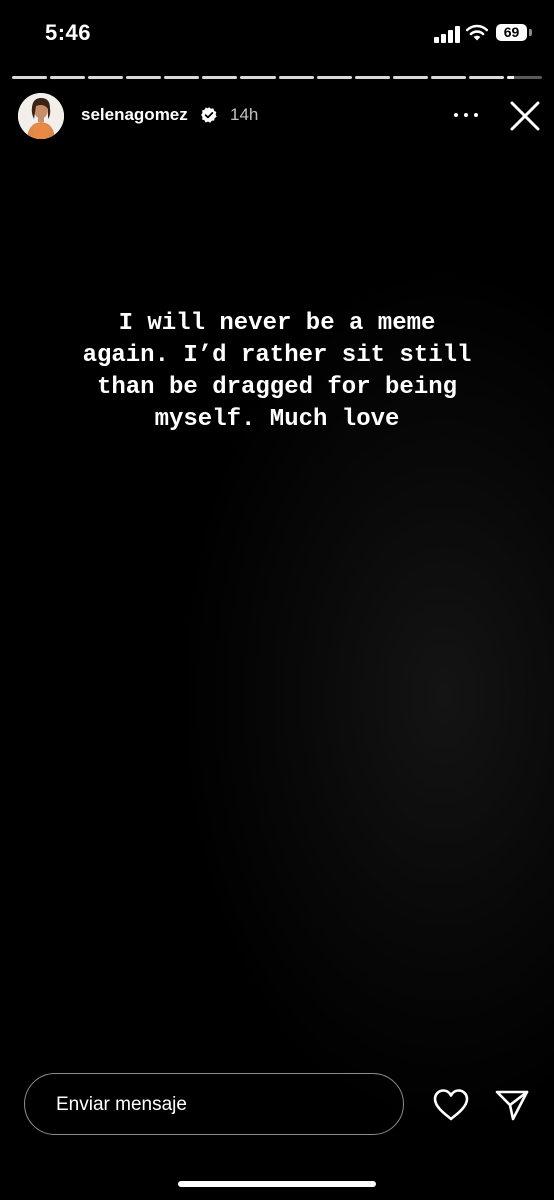  I want to click on message-placeholder: Enviar mensaje, so click(121, 1104).